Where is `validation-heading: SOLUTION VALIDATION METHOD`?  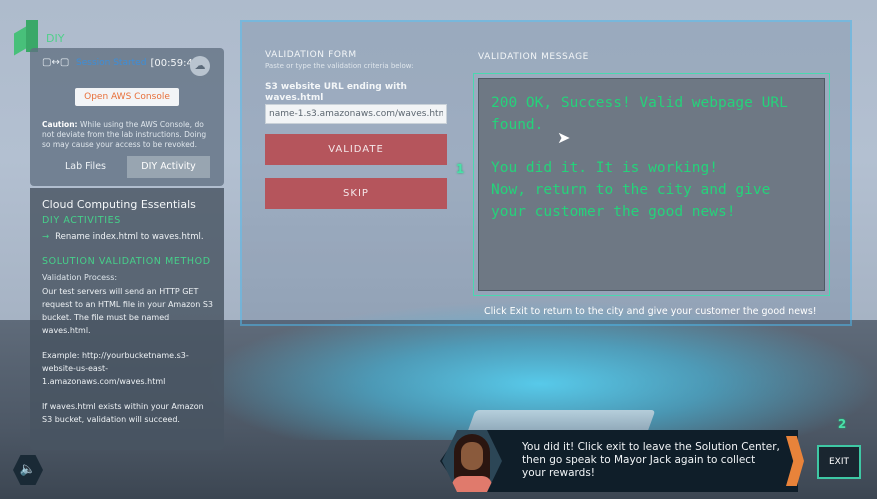 validation-heading: SOLUTION VALIDATION METHOD is located at coordinates (126, 261).